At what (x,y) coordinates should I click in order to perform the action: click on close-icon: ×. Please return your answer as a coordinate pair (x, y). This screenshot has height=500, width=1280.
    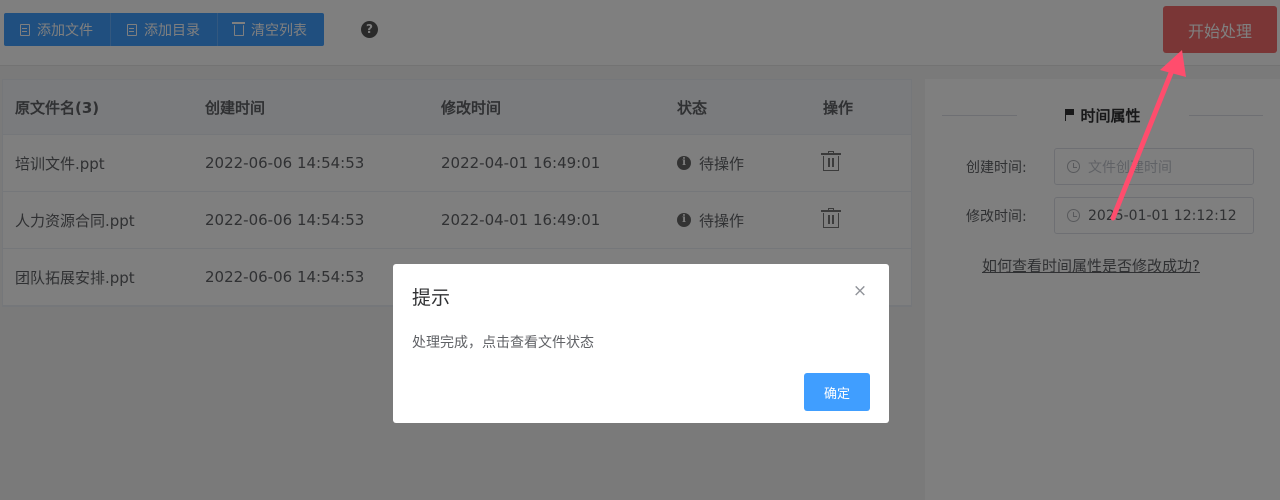
    Looking at the image, I should click on (860, 291).